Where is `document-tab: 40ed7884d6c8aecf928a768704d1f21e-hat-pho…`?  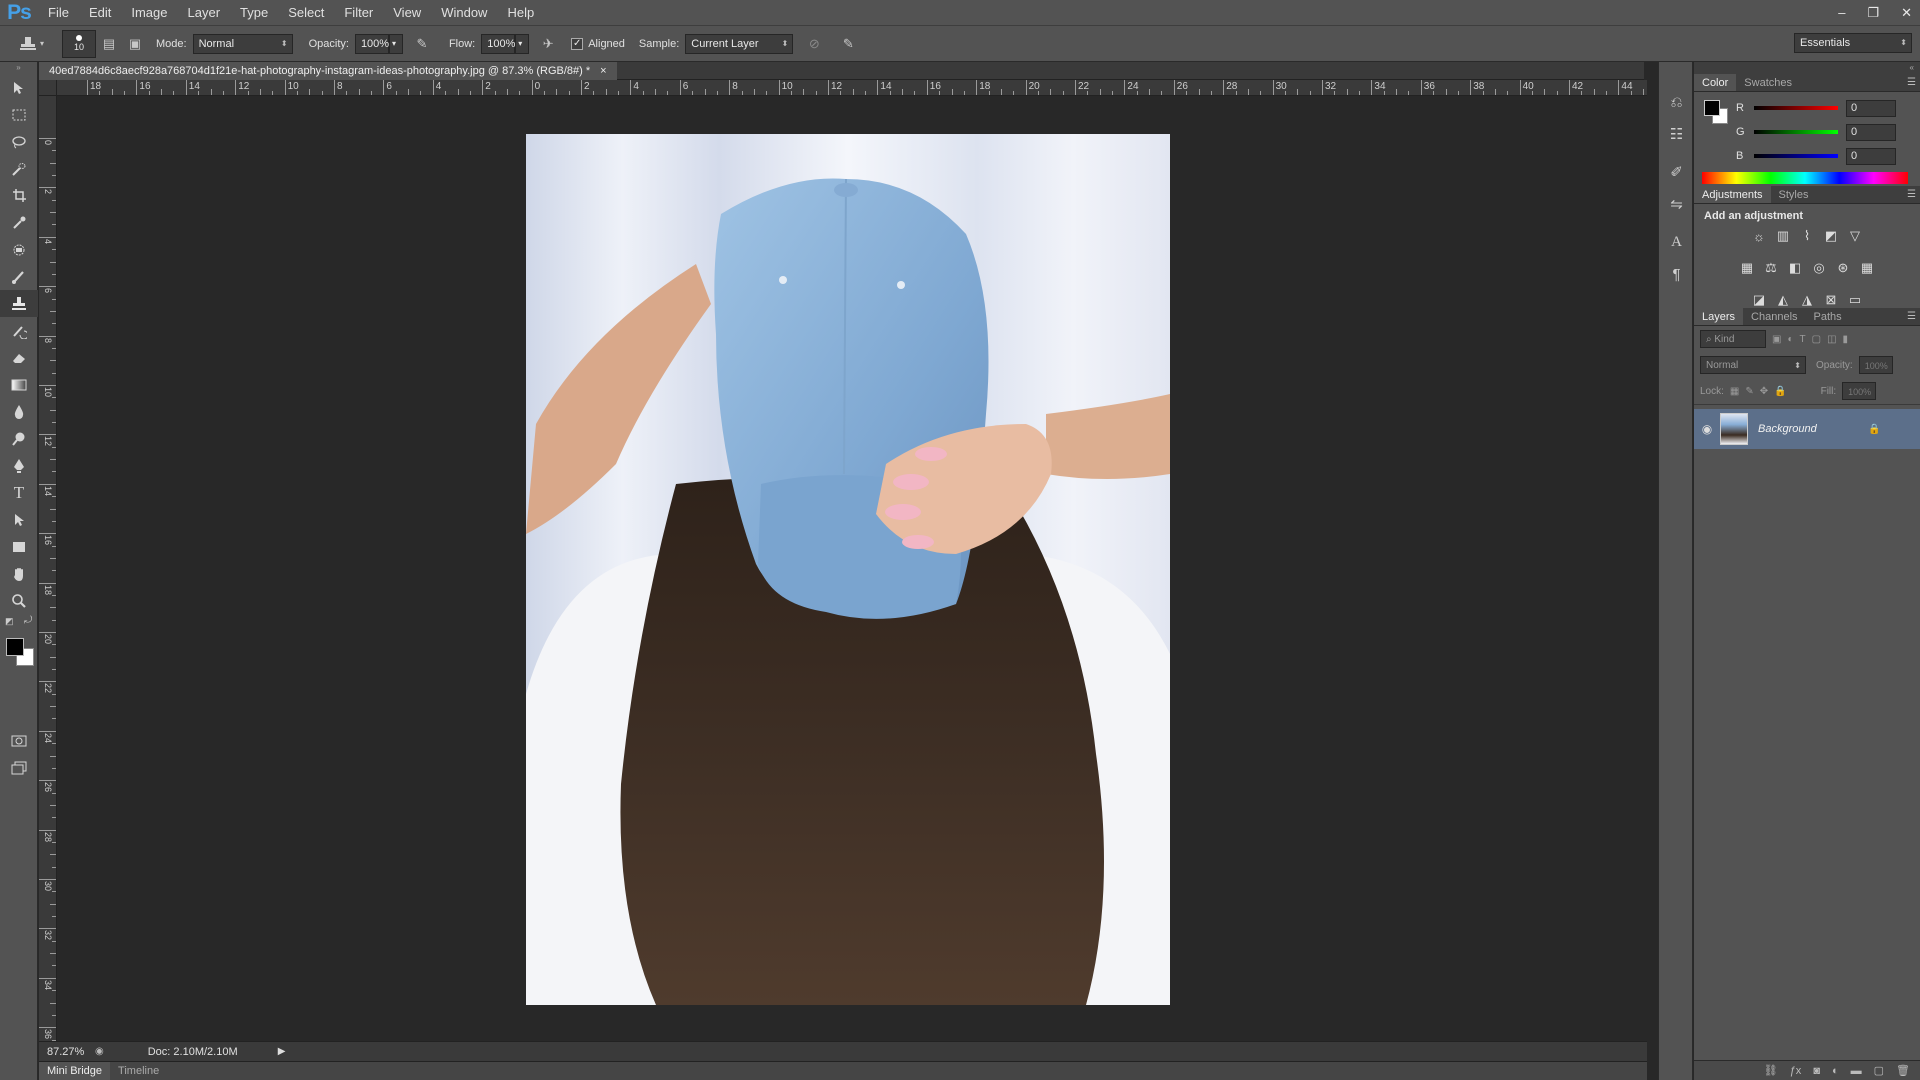
document-tab: 40ed7884d6c8aecf928a768704d1f21e-hat-pho… is located at coordinates (328, 71).